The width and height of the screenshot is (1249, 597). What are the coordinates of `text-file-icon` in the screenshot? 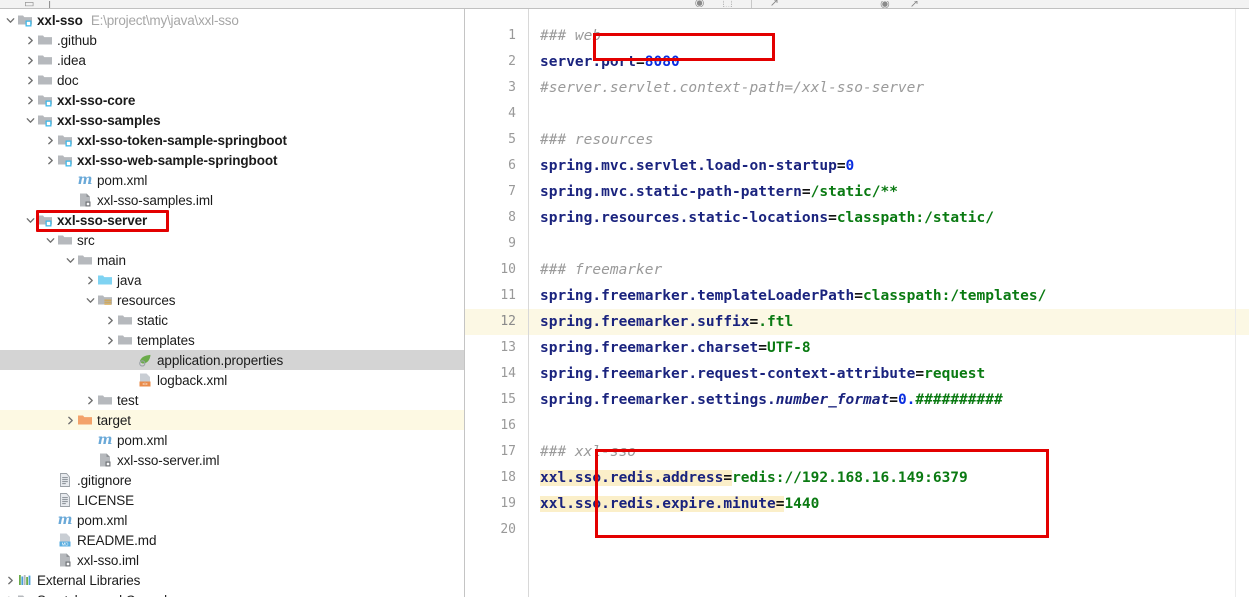 It's located at (65, 500).